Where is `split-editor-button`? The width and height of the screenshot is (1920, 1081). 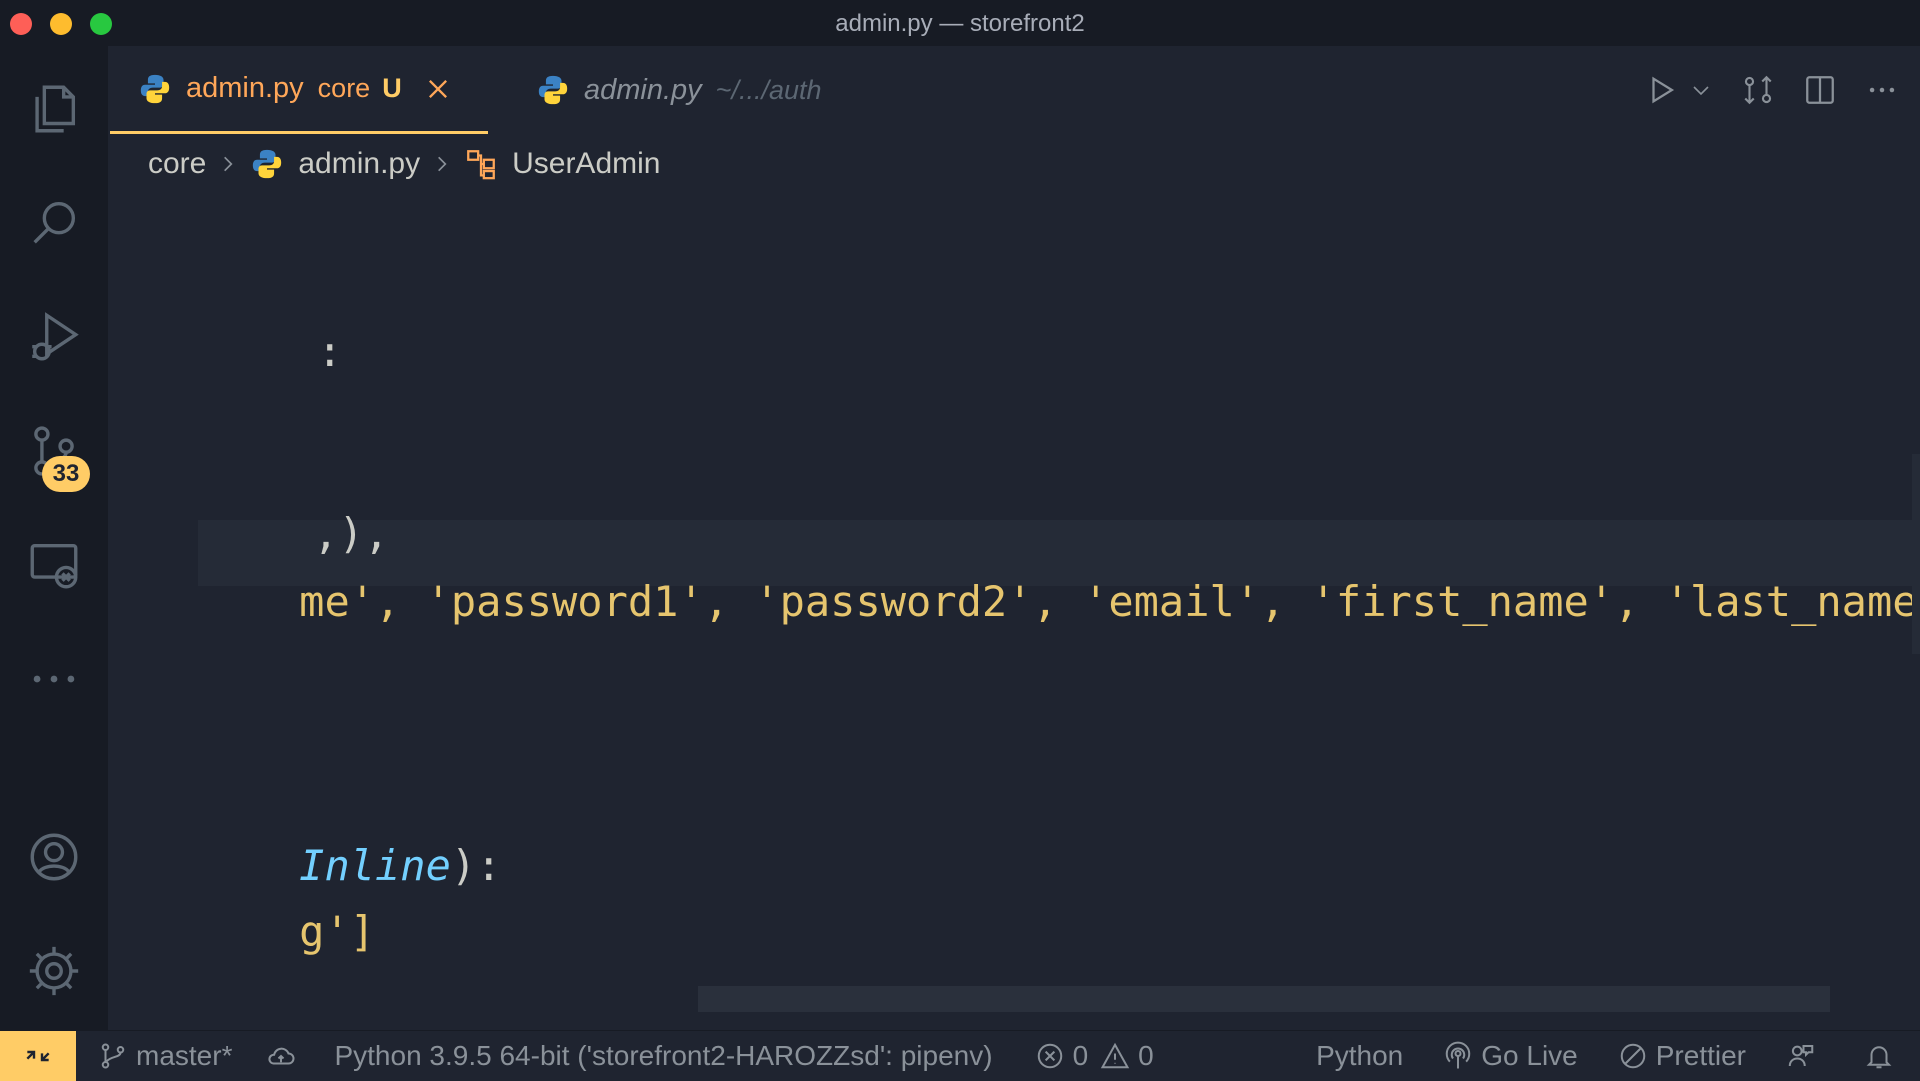
split-editor-button is located at coordinates (1820, 90).